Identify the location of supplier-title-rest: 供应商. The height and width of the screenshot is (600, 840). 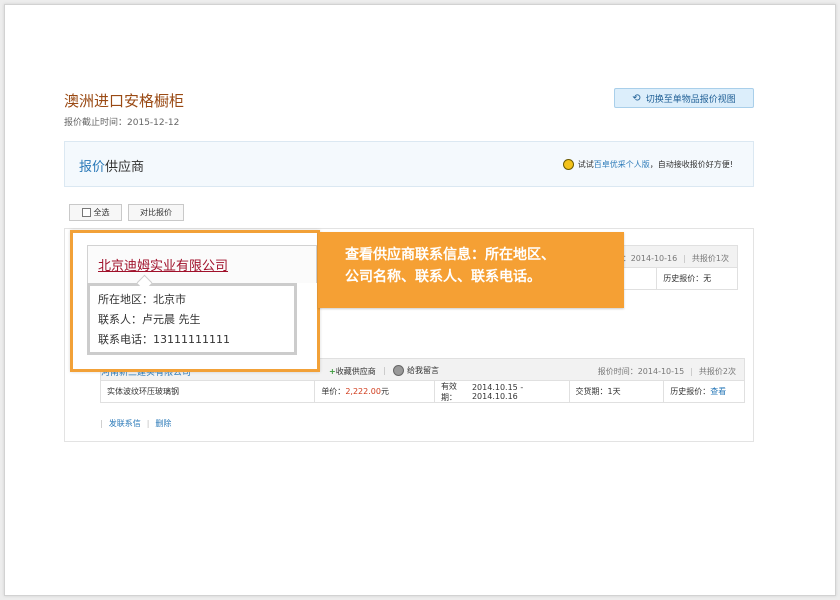
(125, 167).